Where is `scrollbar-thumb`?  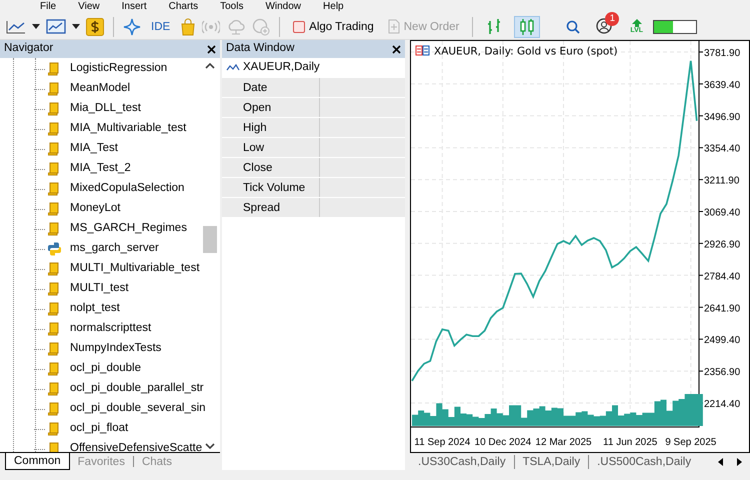 scrollbar-thumb is located at coordinates (210, 239).